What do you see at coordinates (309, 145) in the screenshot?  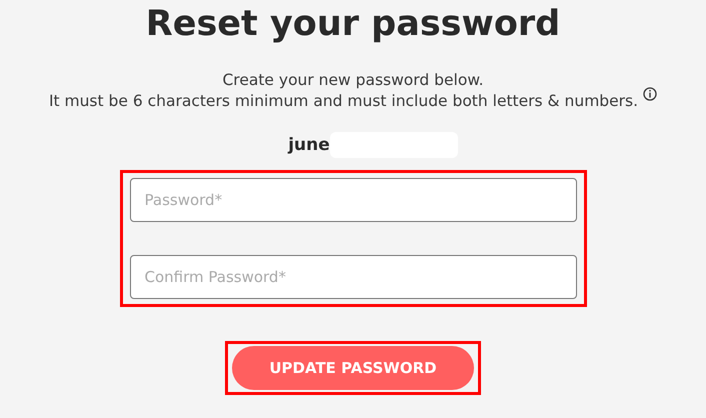 I see `username: june` at bounding box center [309, 145].